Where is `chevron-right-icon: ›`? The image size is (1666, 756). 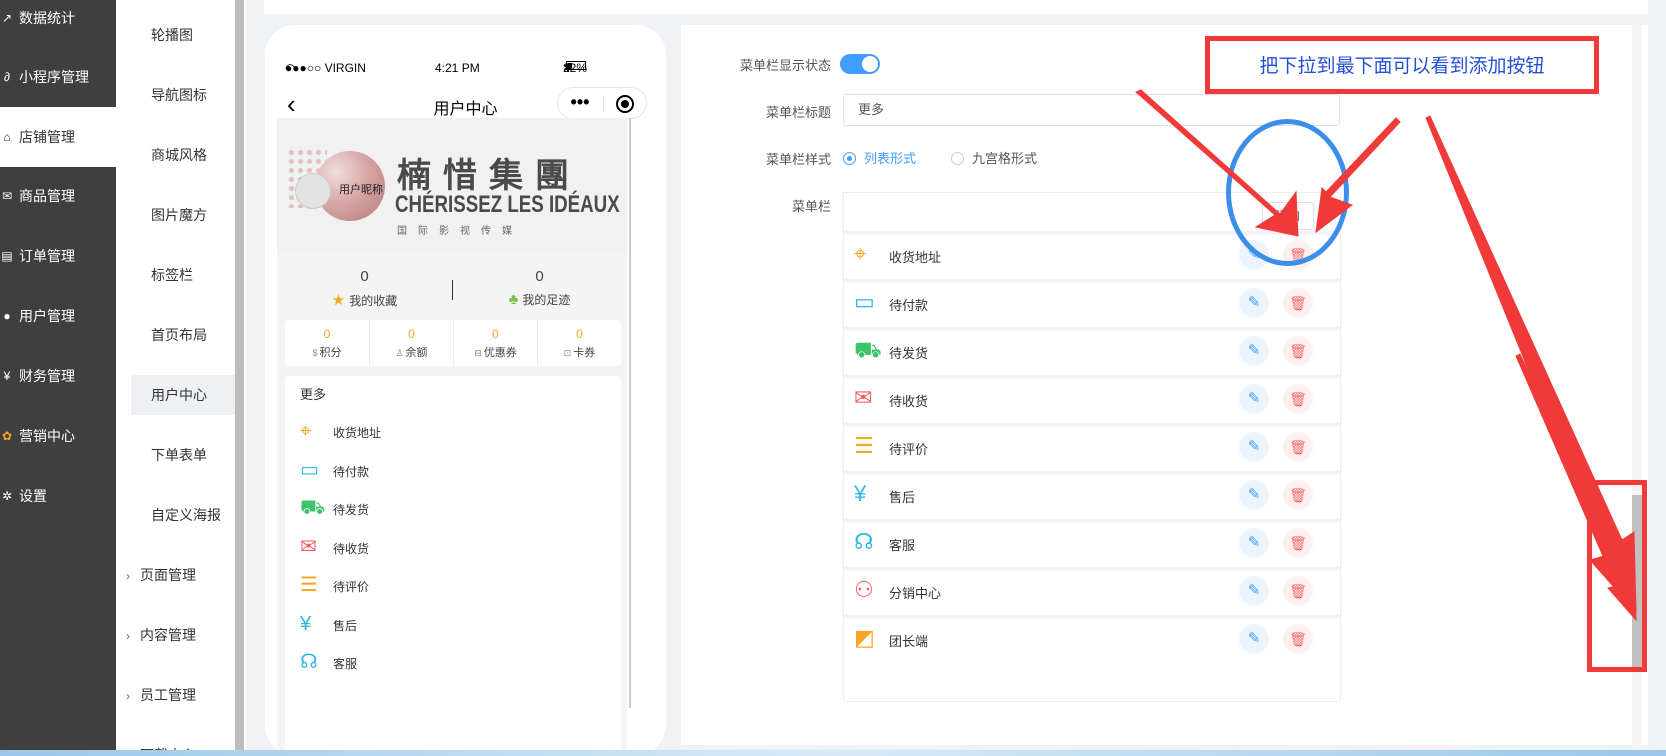 chevron-right-icon: › is located at coordinates (128, 696).